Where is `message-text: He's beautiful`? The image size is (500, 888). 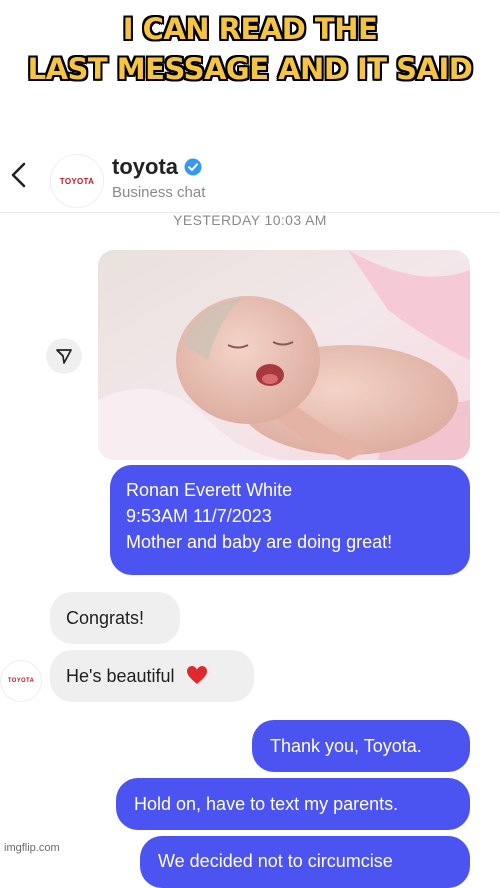 message-text: He's beautiful is located at coordinates (120, 676).